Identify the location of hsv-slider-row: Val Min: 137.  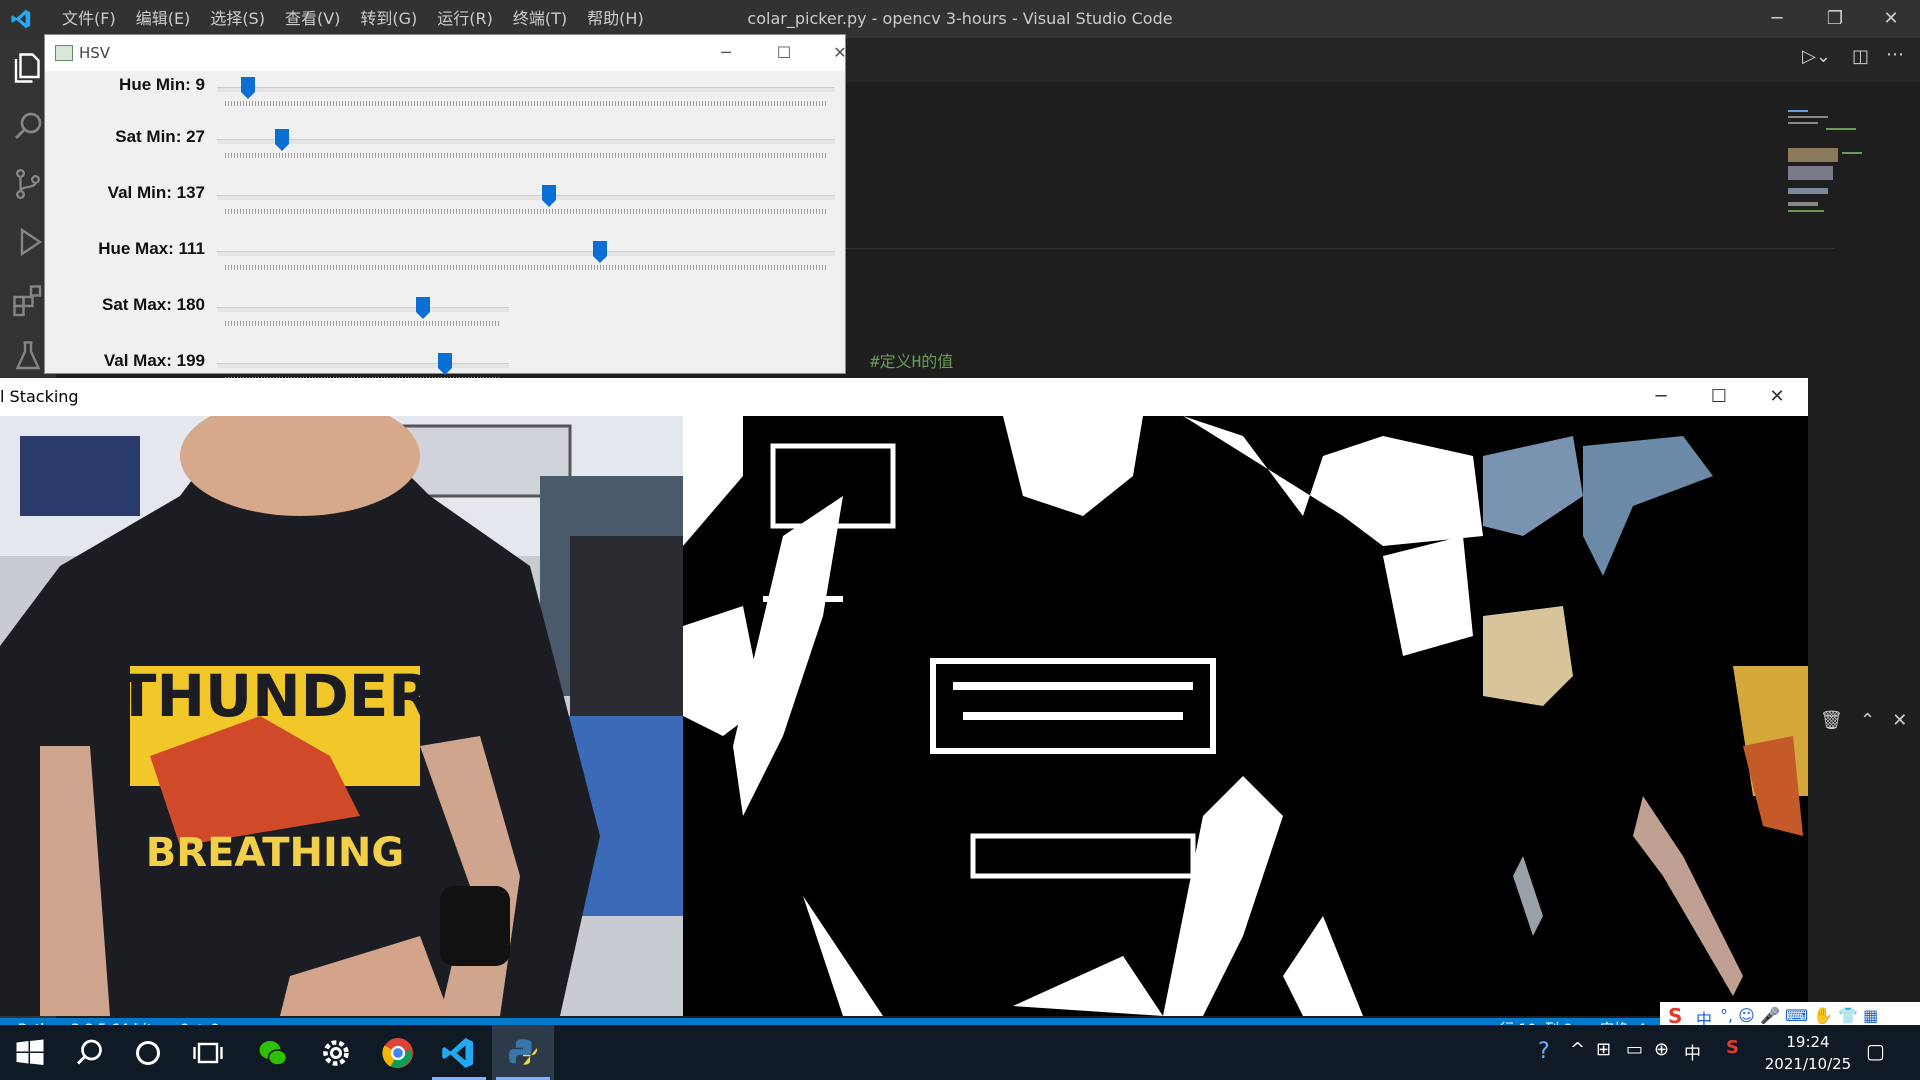
(445, 206).